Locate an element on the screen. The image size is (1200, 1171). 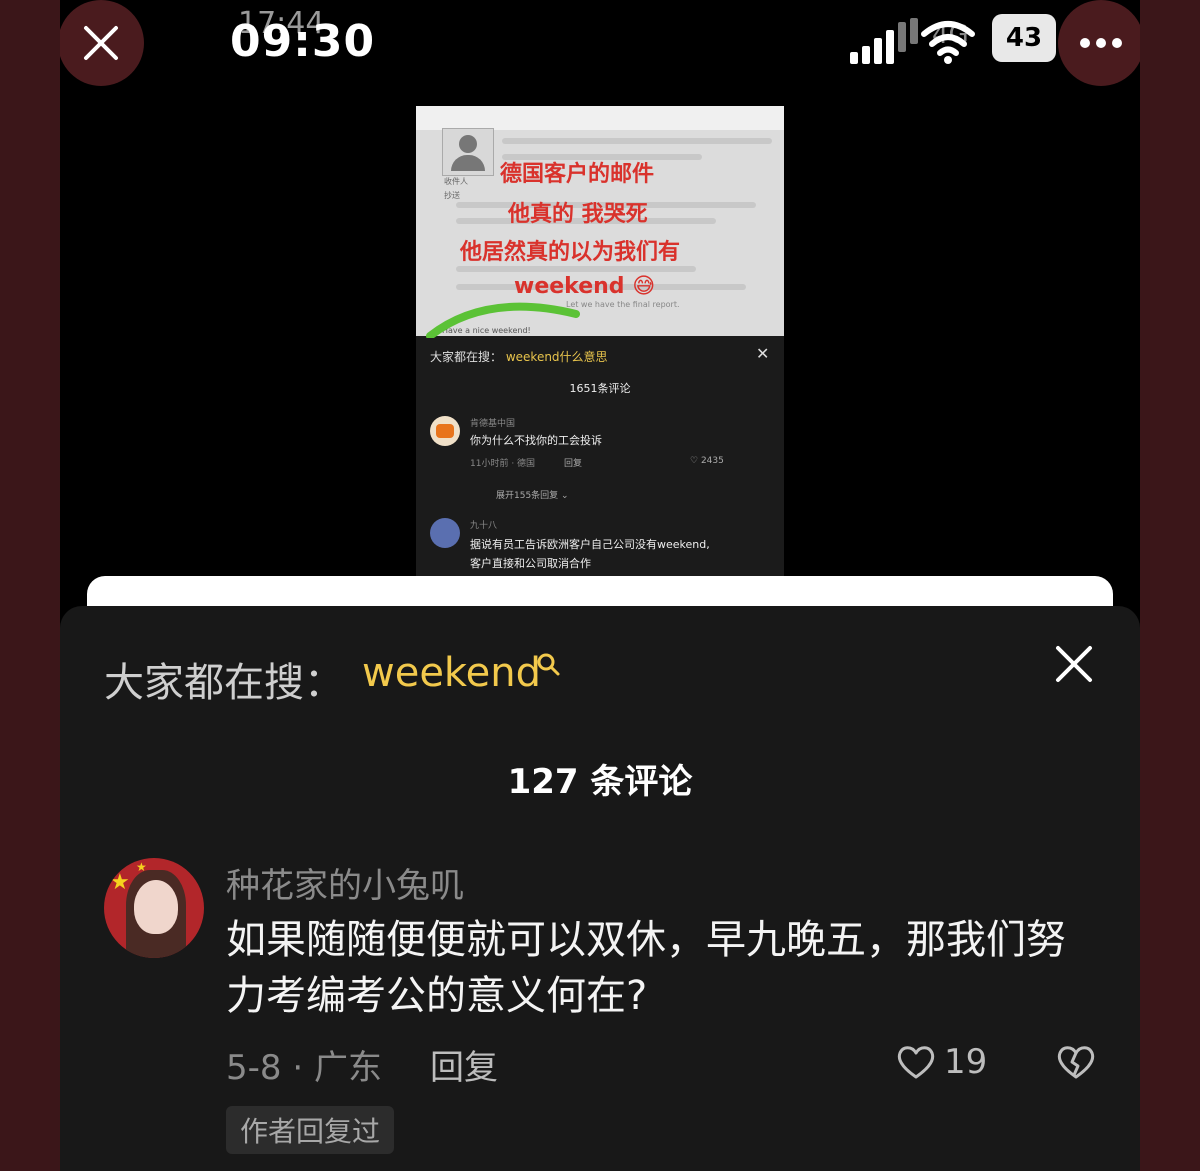
battery-indicator: 43 is located at coordinates (1024, 38).